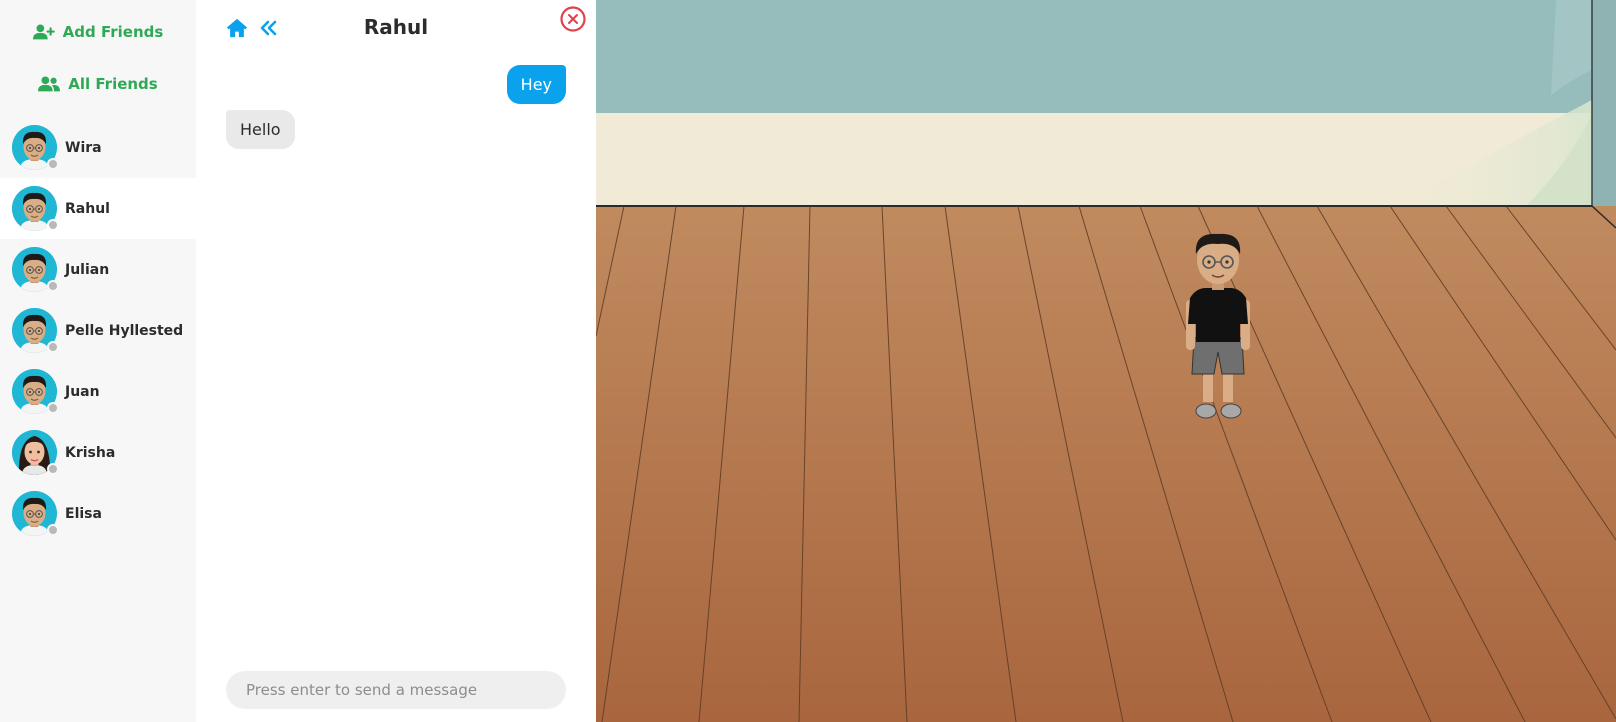  I want to click on wall-upper, so click(1106, 56).